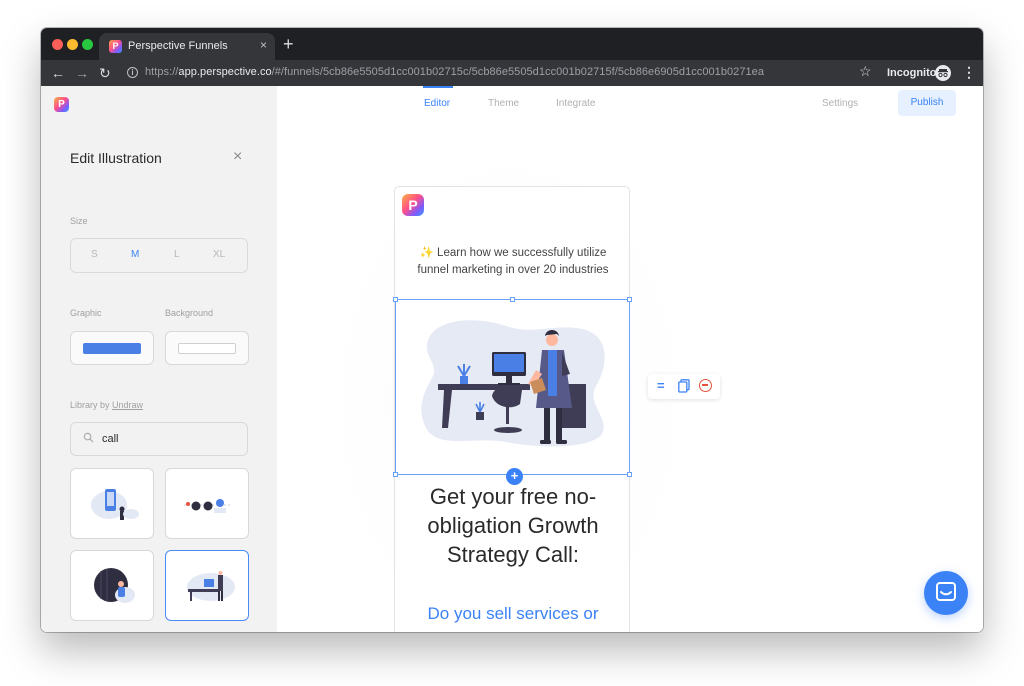 The width and height of the screenshot is (1024, 686). What do you see at coordinates (263, 45) in the screenshot?
I see `tab-close-icon: ×` at bounding box center [263, 45].